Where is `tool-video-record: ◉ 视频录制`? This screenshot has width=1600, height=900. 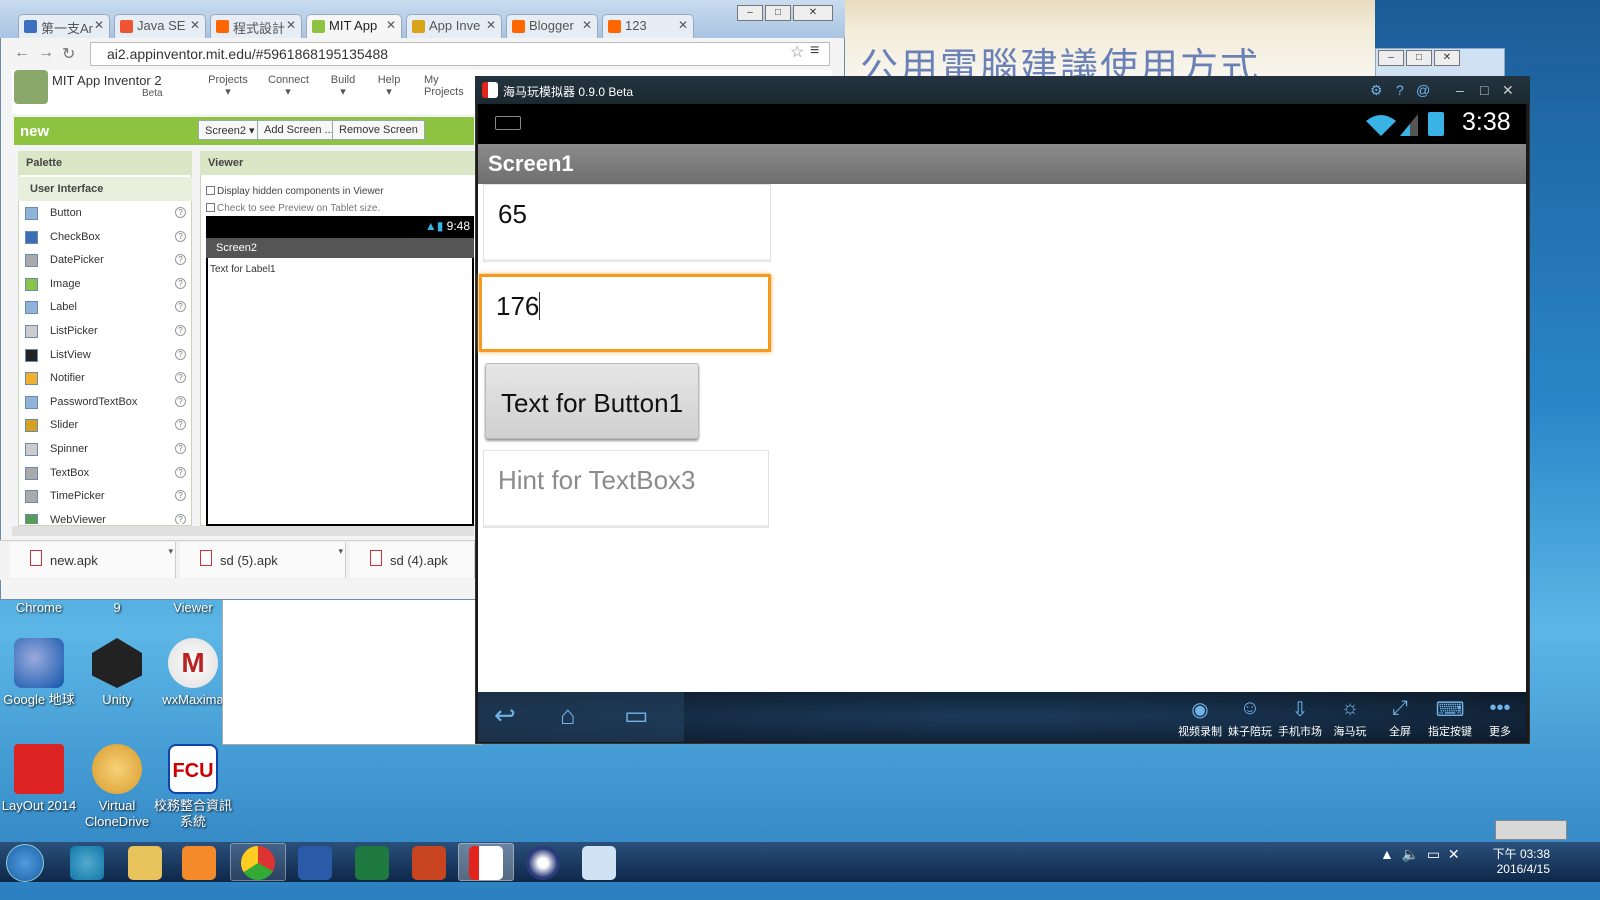
tool-video-record: ◉ 视频录制 is located at coordinates (1200, 718).